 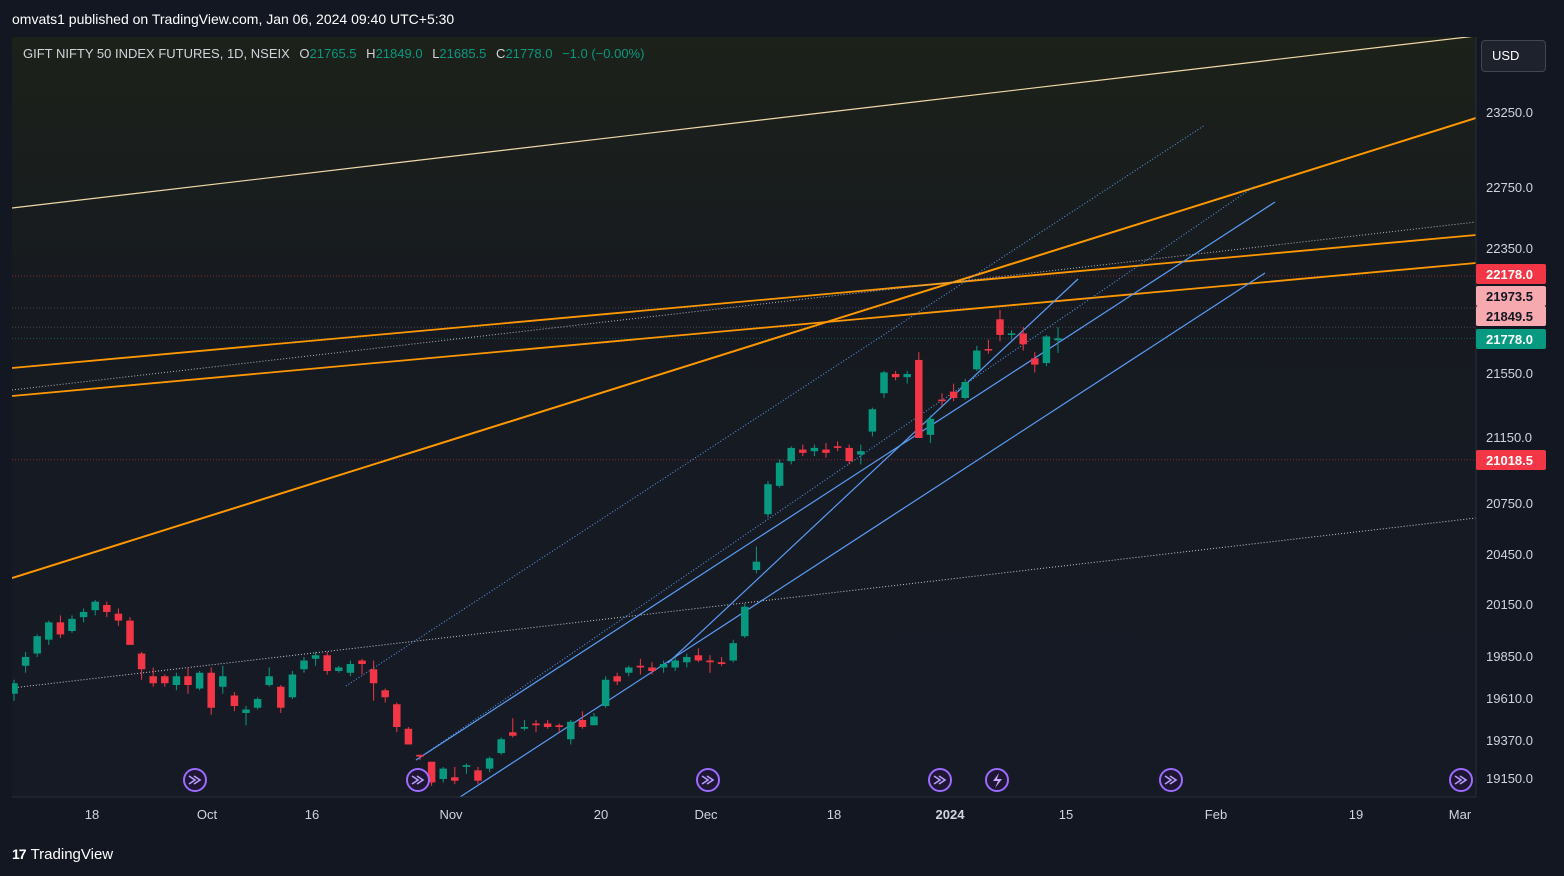 What do you see at coordinates (778, 814) in the screenshot?
I see `time-axis: 18 Oct 16 Nov 20 Dec 18 2024 15 Feb 19 Mar` at bounding box center [778, 814].